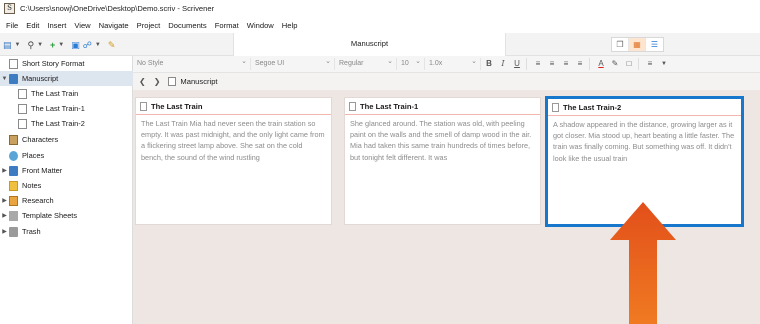 This screenshot has height=324, width=760. I want to click on trash-icon, so click(13, 231).